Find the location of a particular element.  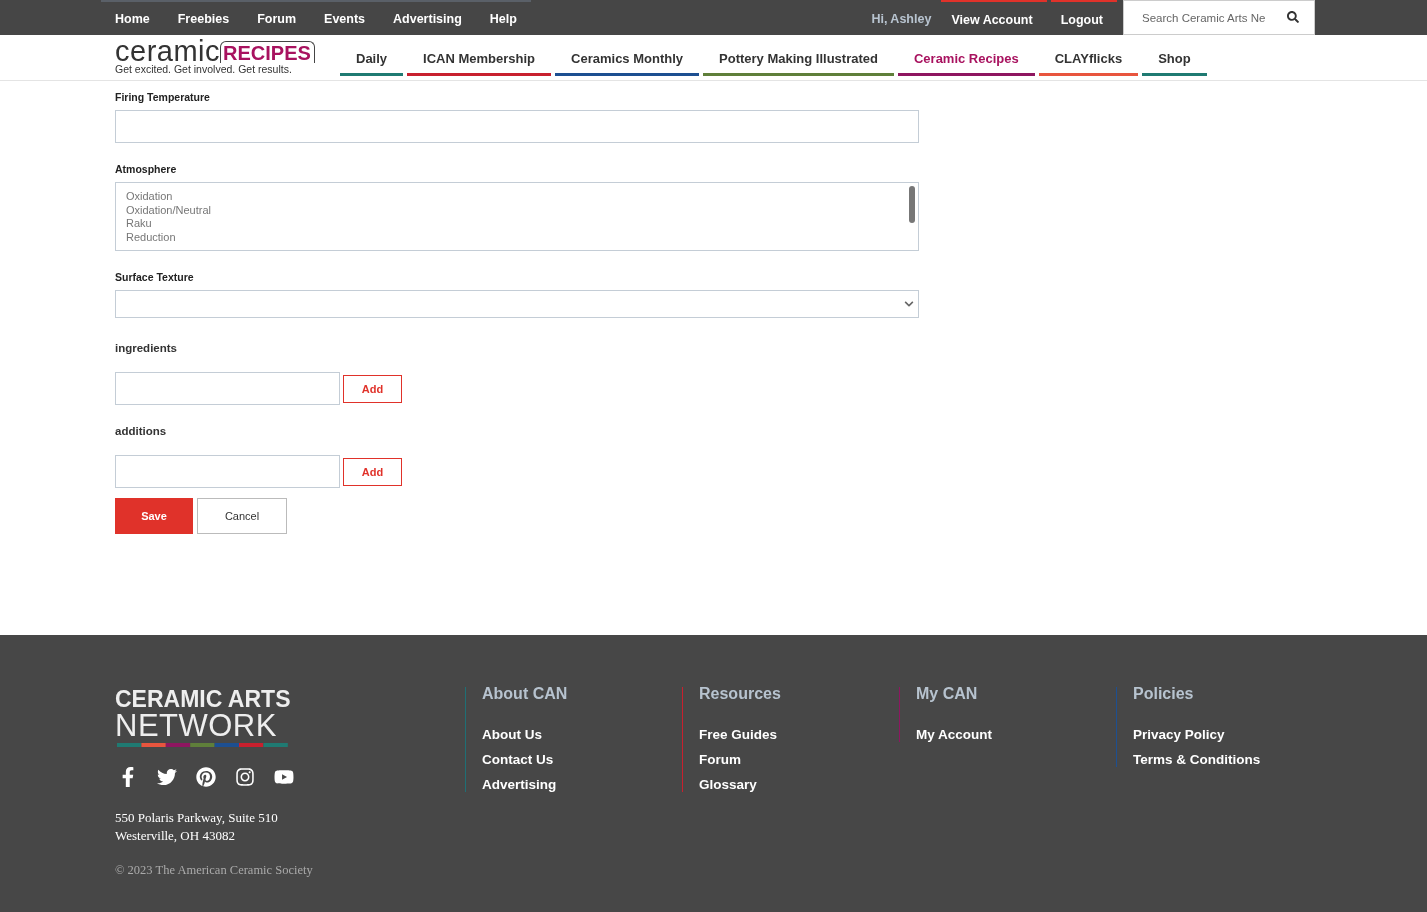

site-tab: Pottery Making Illustrated is located at coordinates (798, 63).